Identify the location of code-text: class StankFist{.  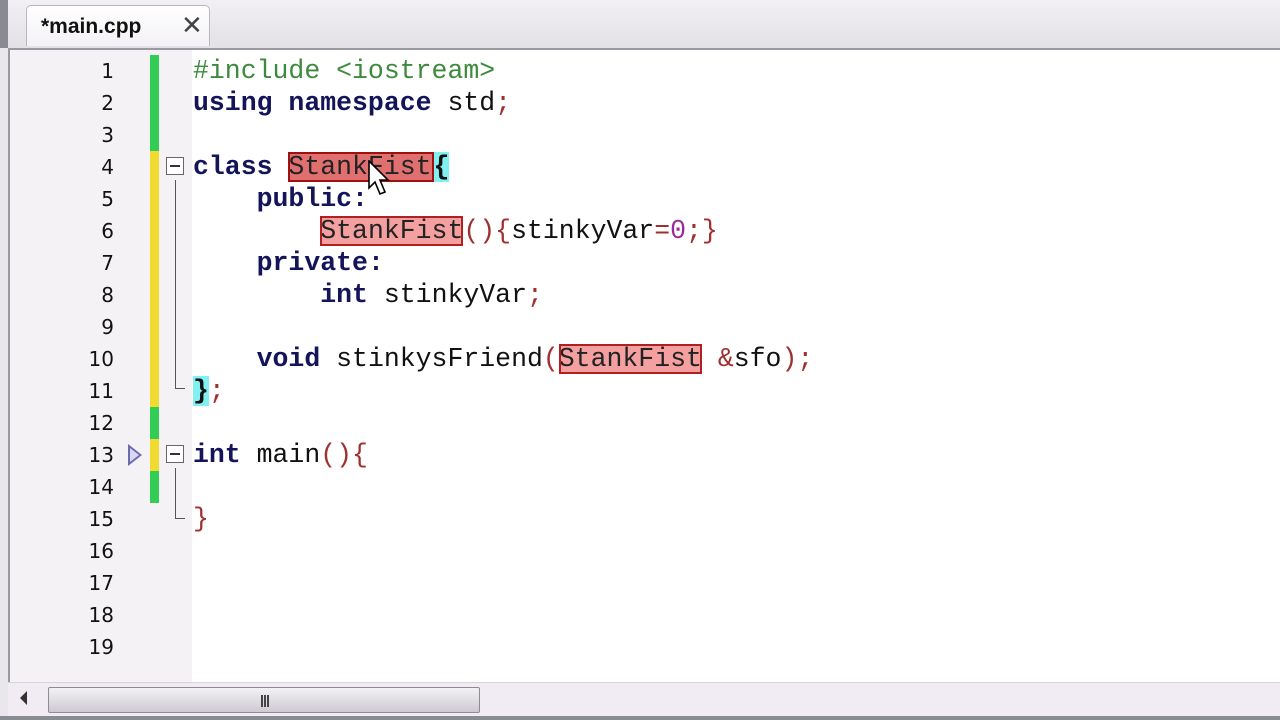
(321, 167).